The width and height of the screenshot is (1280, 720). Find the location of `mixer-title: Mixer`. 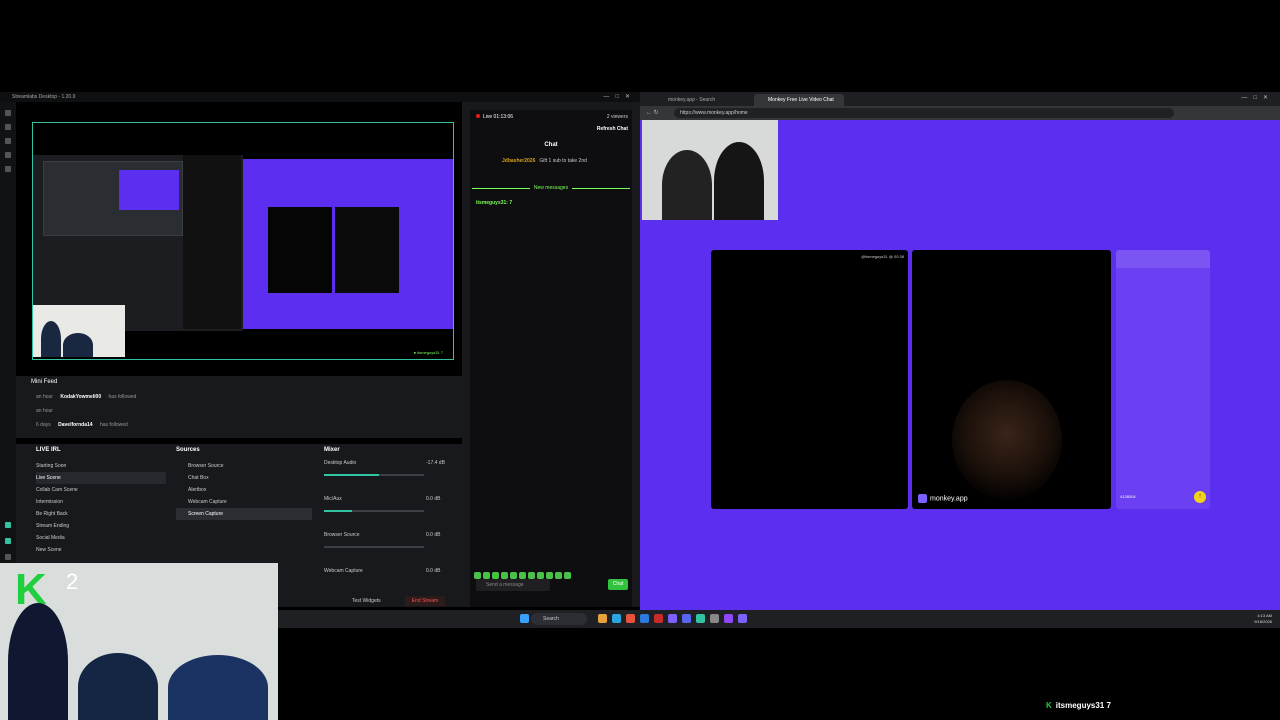

mixer-title: Mixer is located at coordinates (332, 450).